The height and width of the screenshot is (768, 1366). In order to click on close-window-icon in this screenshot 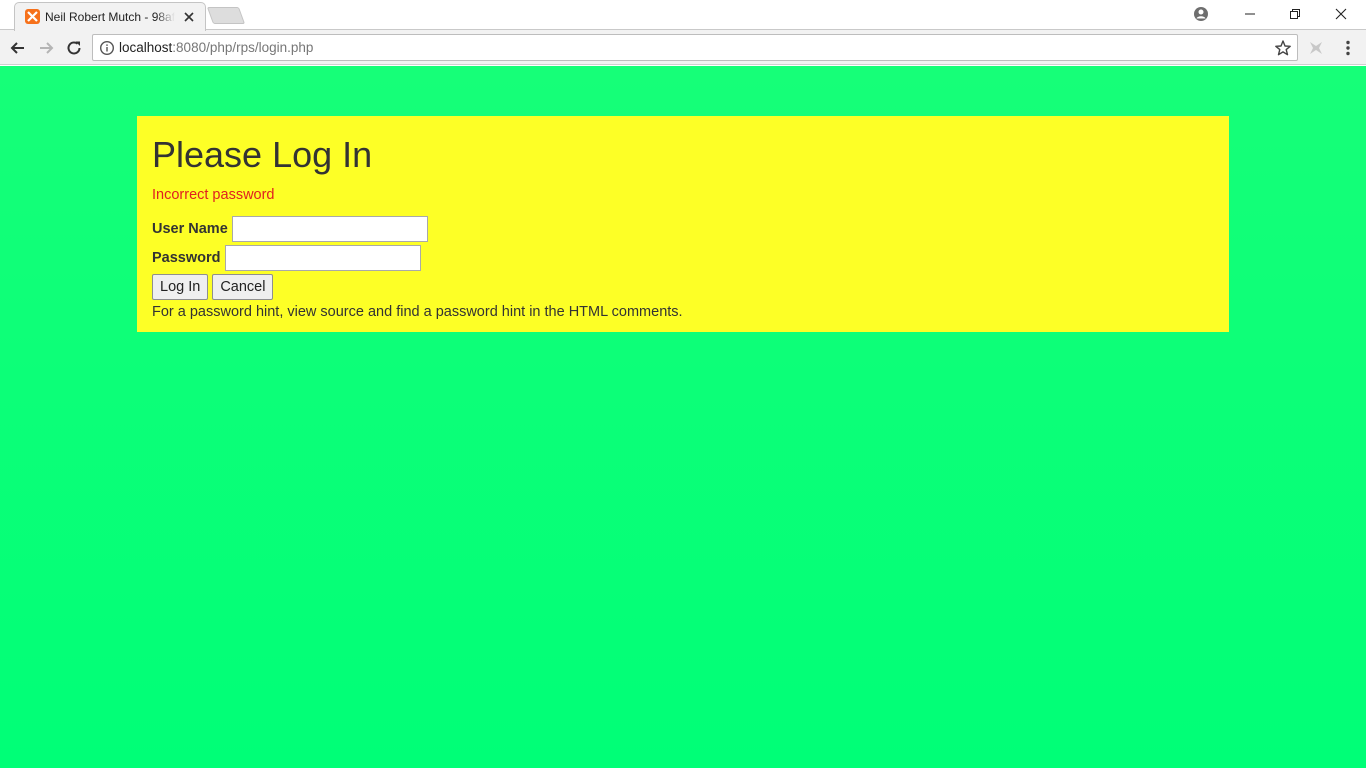, I will do `click(1341, 14)`.